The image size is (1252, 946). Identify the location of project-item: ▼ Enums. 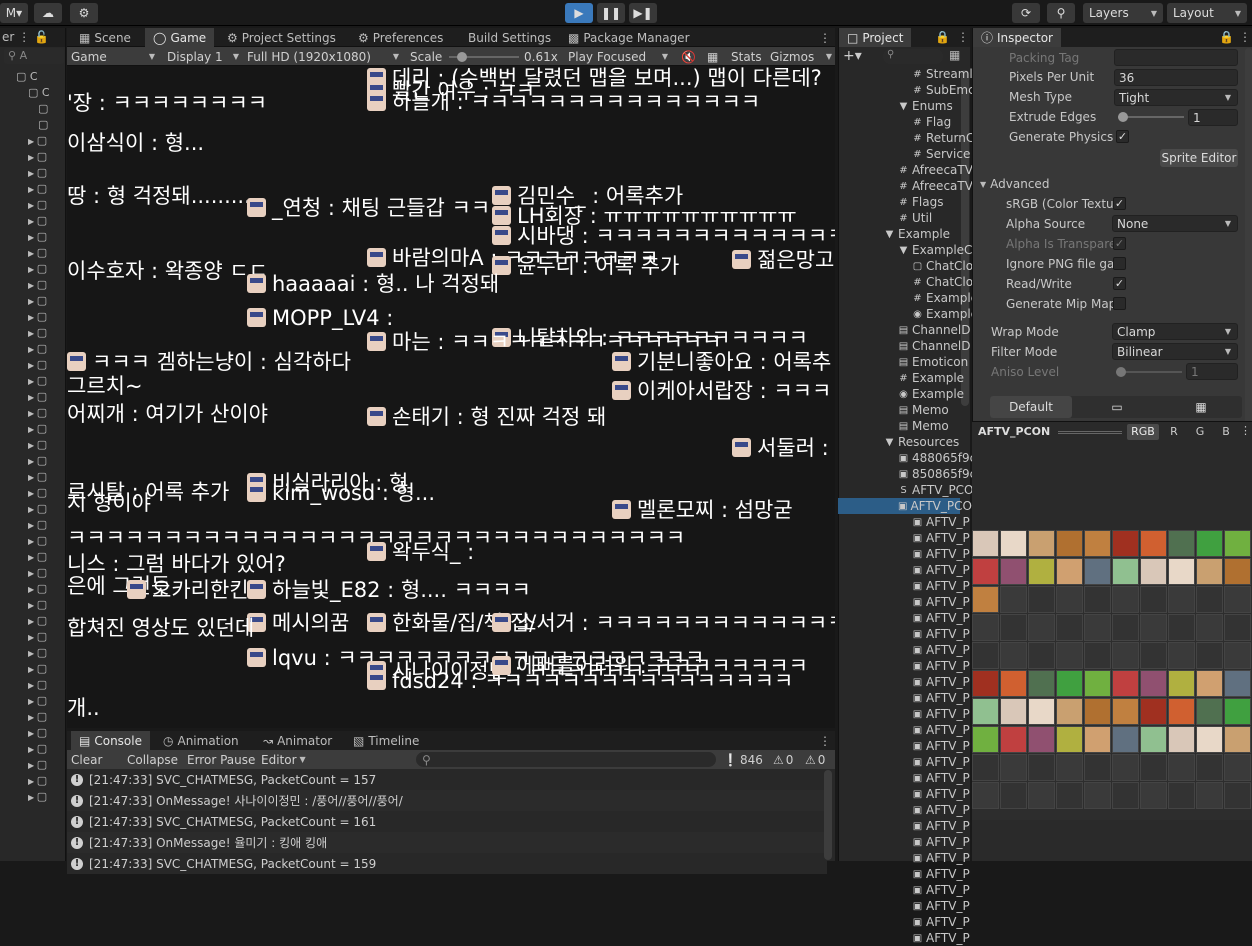
(925, 106).